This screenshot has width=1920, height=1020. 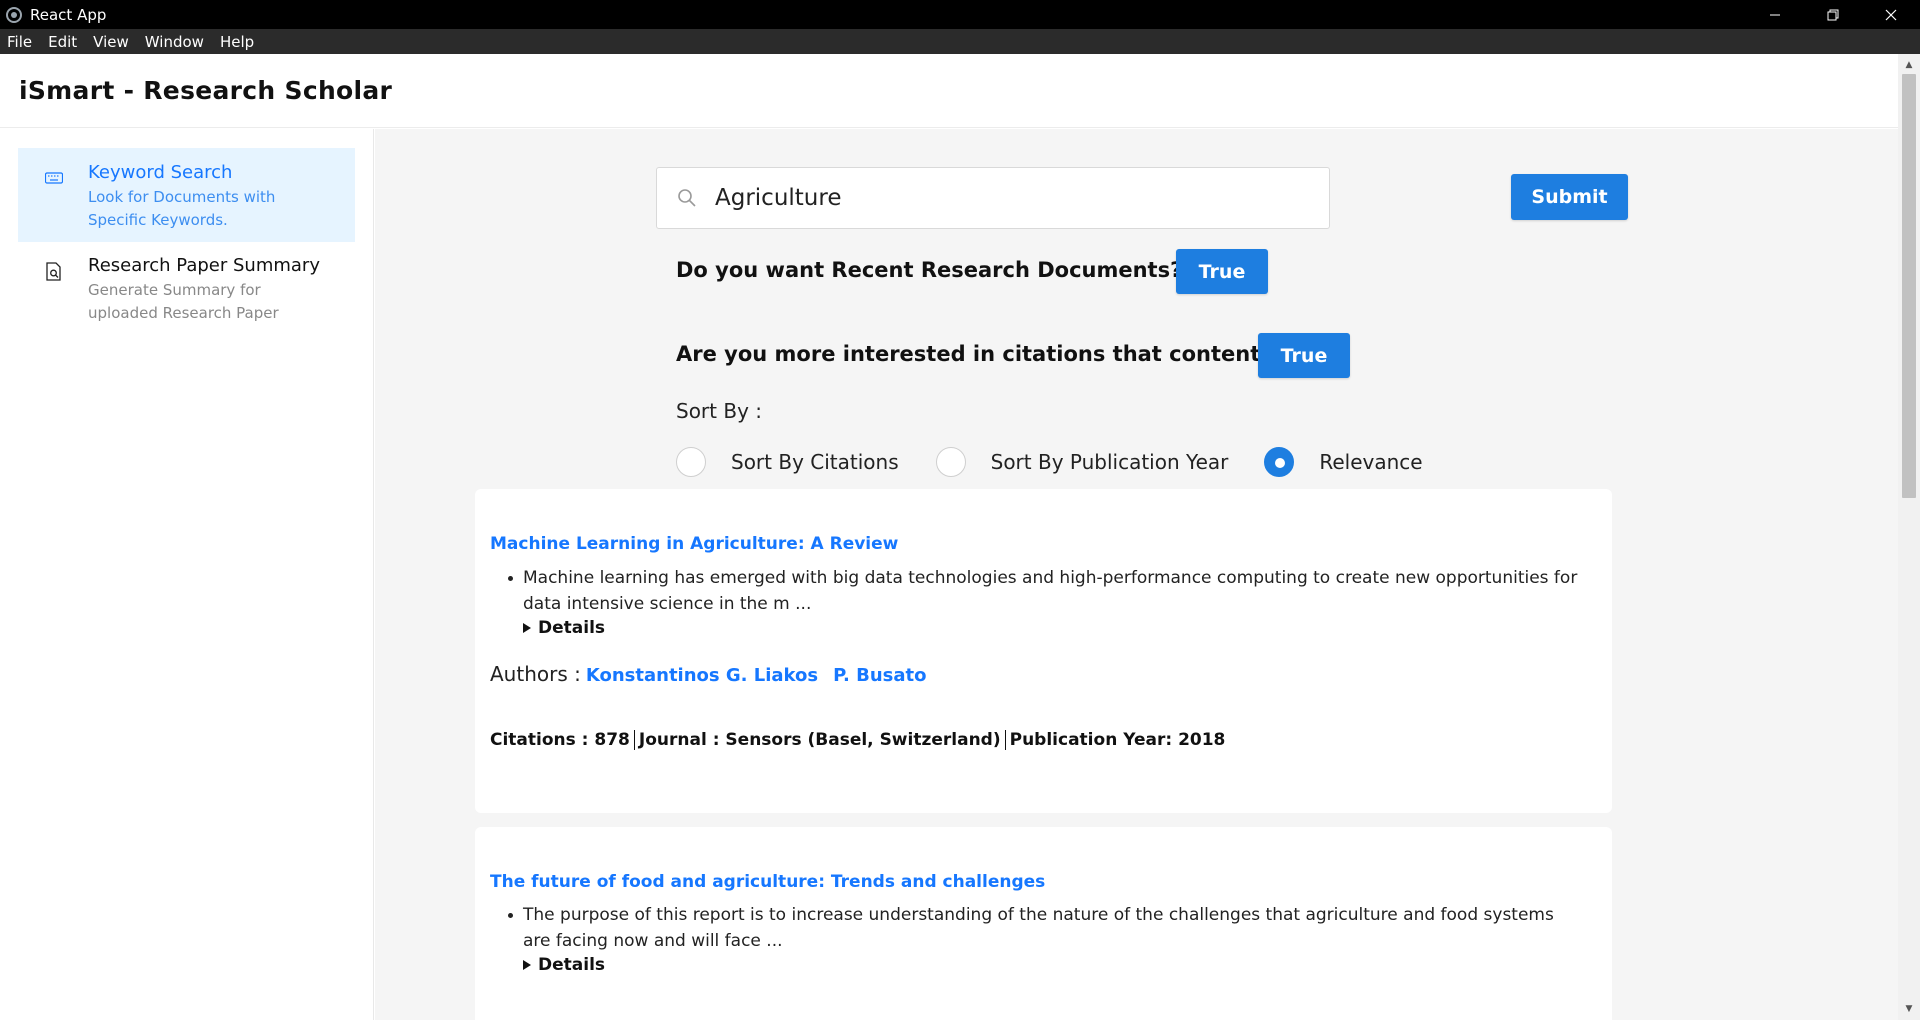 What do you see at coordinates (815, 462) in the screenshot?
I see `sort-option-label: Sort By Citations` at bounding box center [815, 462].